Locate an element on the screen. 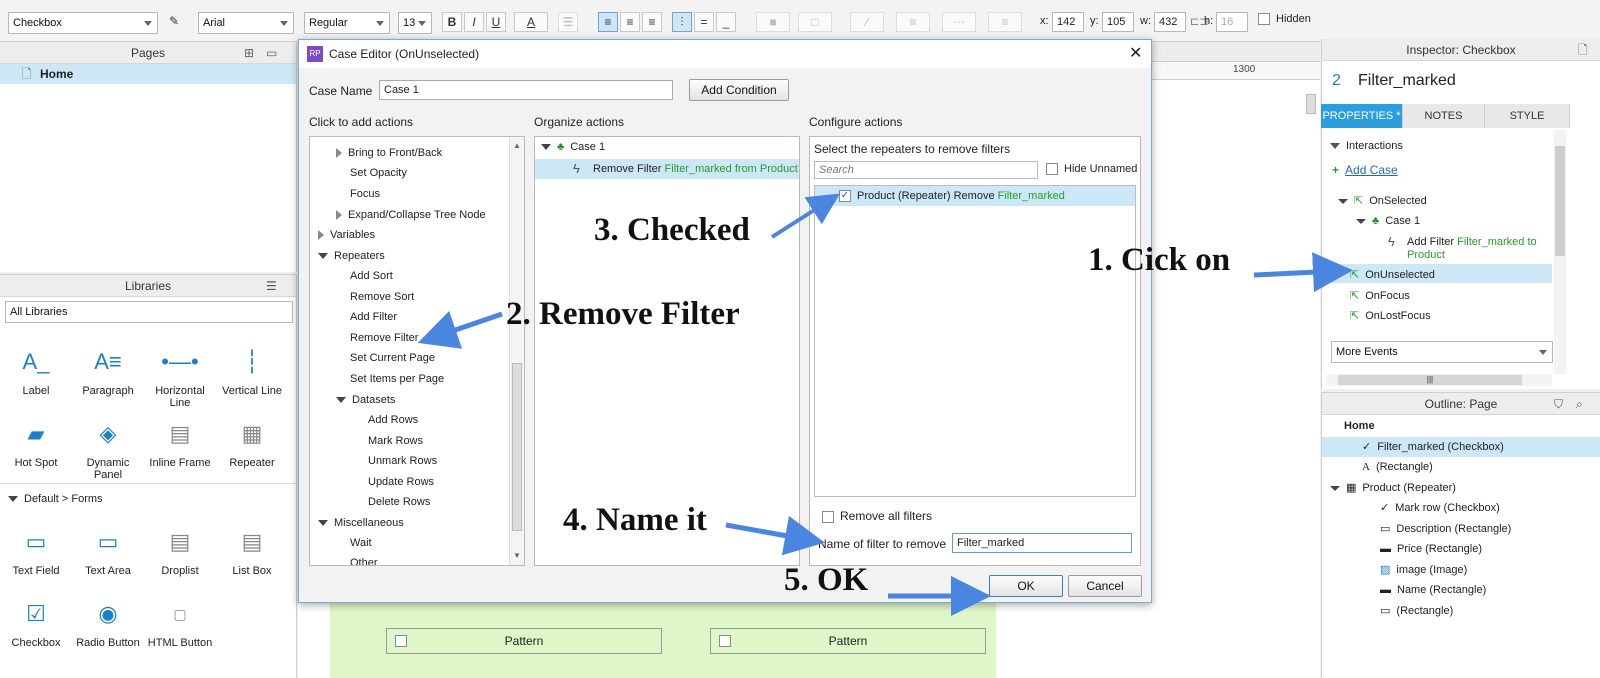  widget-type-select: Checkbox is located at coordinates (83, 23).